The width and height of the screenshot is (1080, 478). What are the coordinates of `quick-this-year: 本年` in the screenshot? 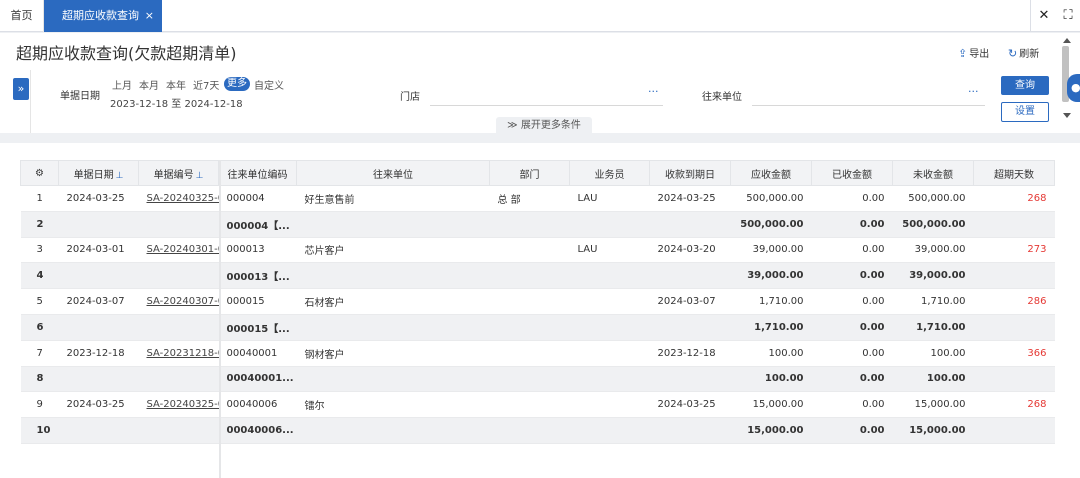 It's located at (176, 84).